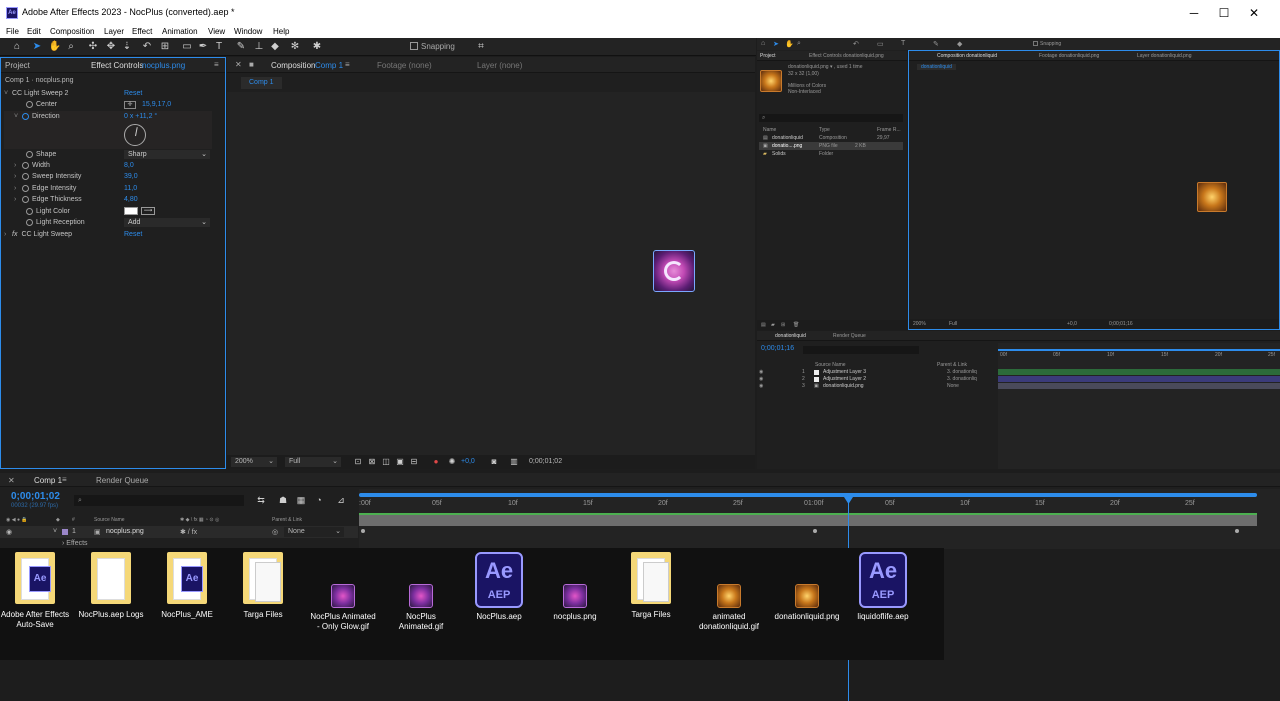  Describe the element at coordinates (130, 105) in the screenshot. I see `crosshair-icon: ✛` at that location.